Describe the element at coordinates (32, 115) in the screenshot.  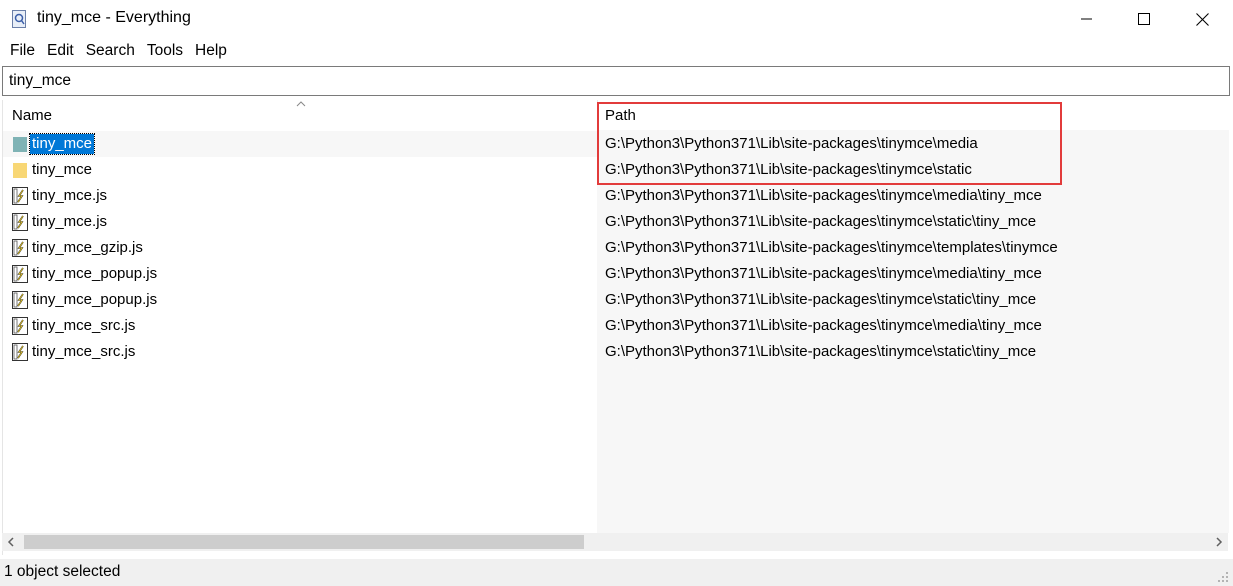
I see `column-header-name: Name` at that location.